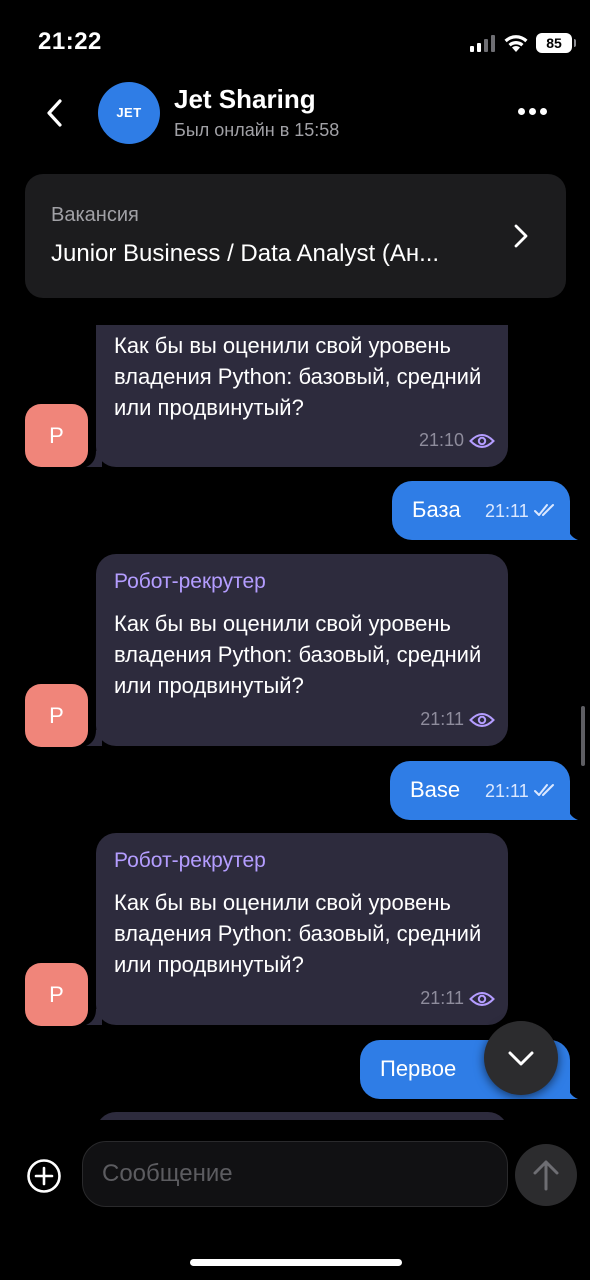 The image size is (590, 1280). What do you see at coordinates (295, 40) in the screenshot?
I see `status-bar: 21:22 85` at bounding box center [295, 40].